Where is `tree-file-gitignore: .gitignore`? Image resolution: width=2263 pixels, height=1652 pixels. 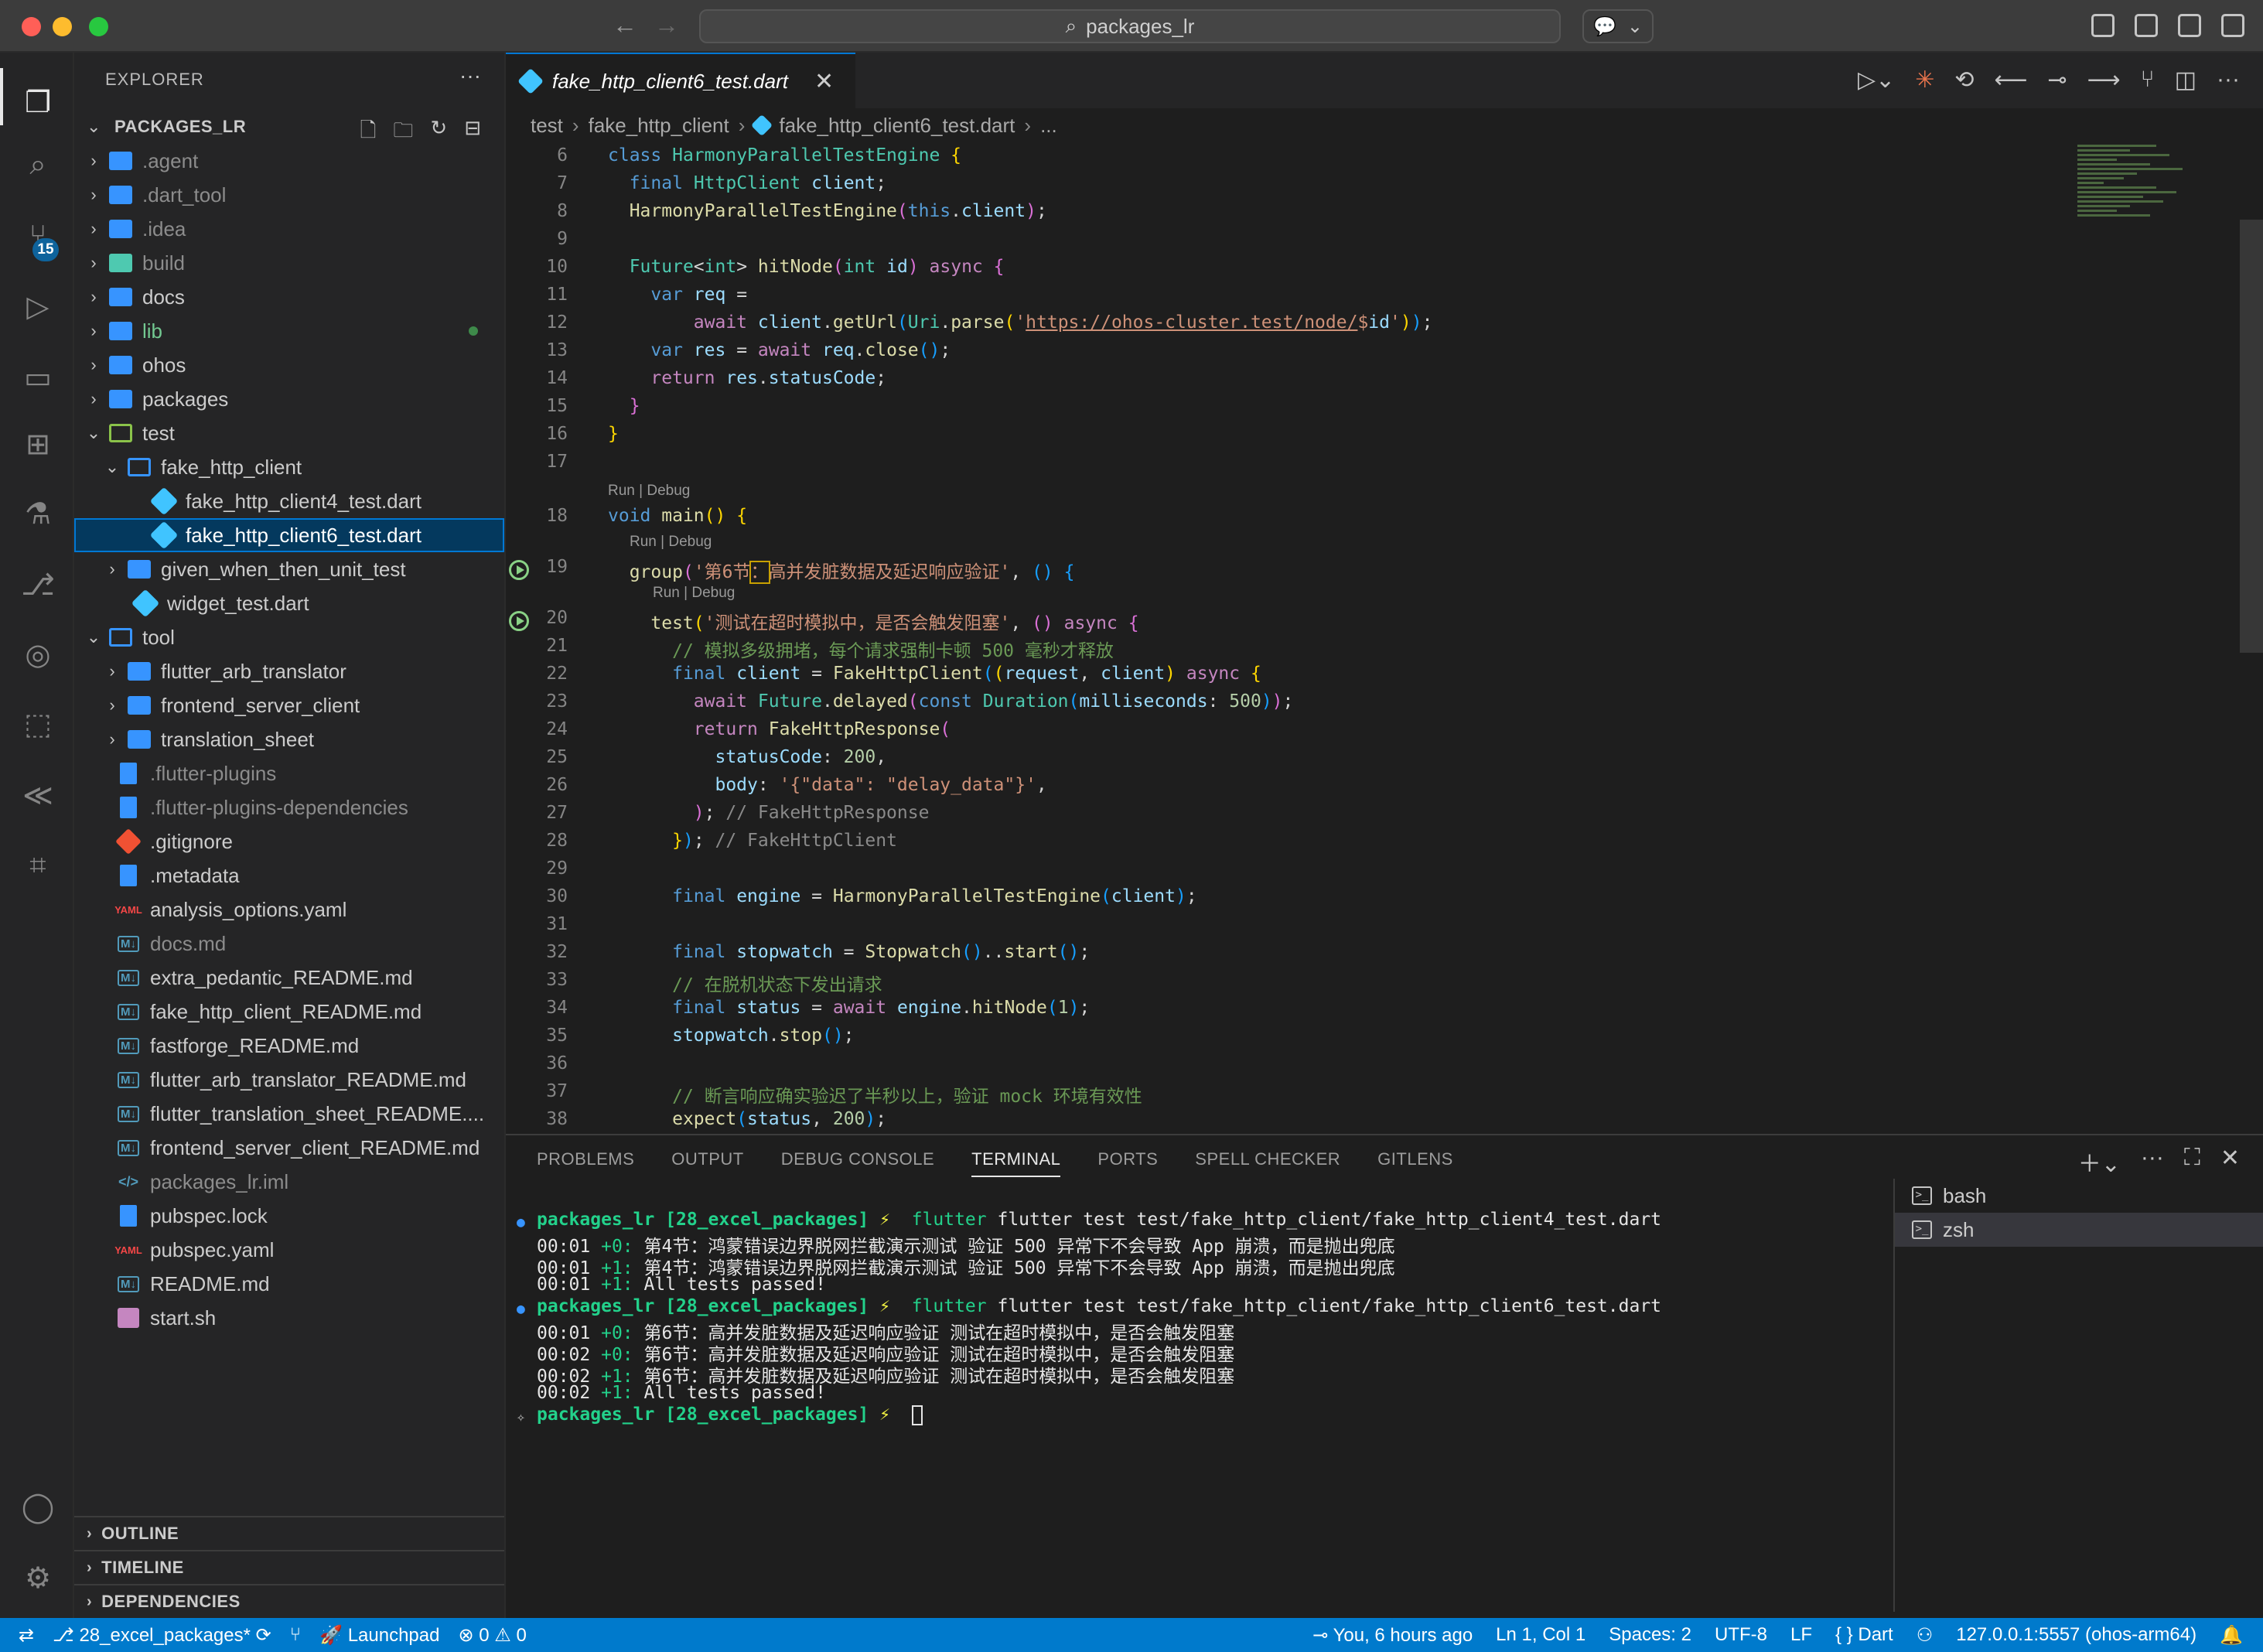
tree-file-gitignore: .gitignore is located at coordinates (289, 841).